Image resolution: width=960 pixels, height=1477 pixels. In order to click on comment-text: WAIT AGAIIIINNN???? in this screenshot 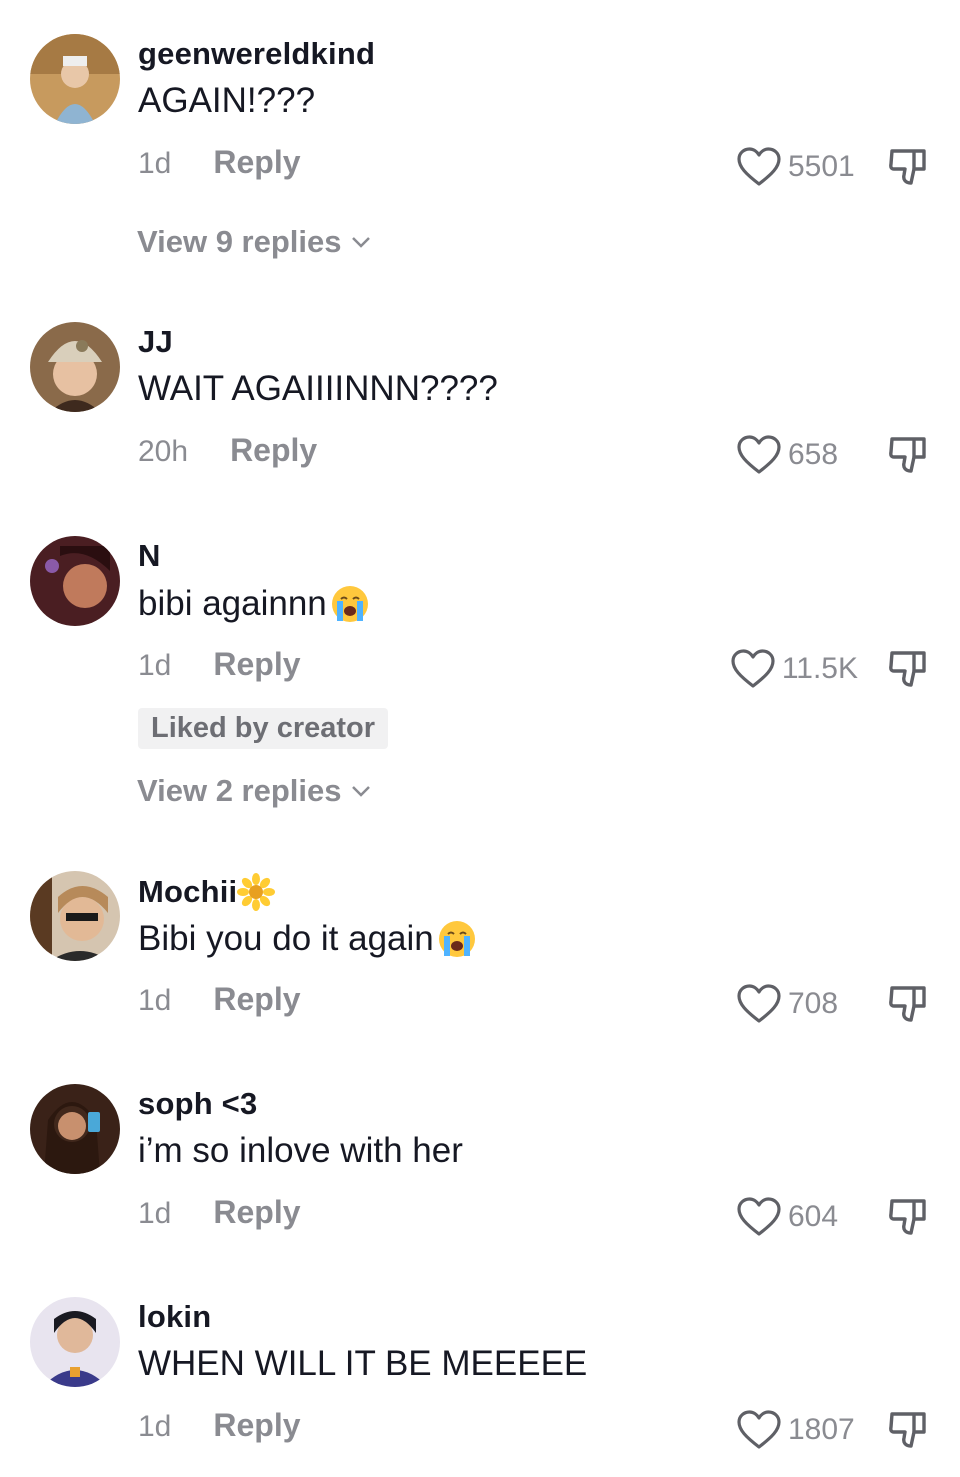, I will do `click(318, 389)`.